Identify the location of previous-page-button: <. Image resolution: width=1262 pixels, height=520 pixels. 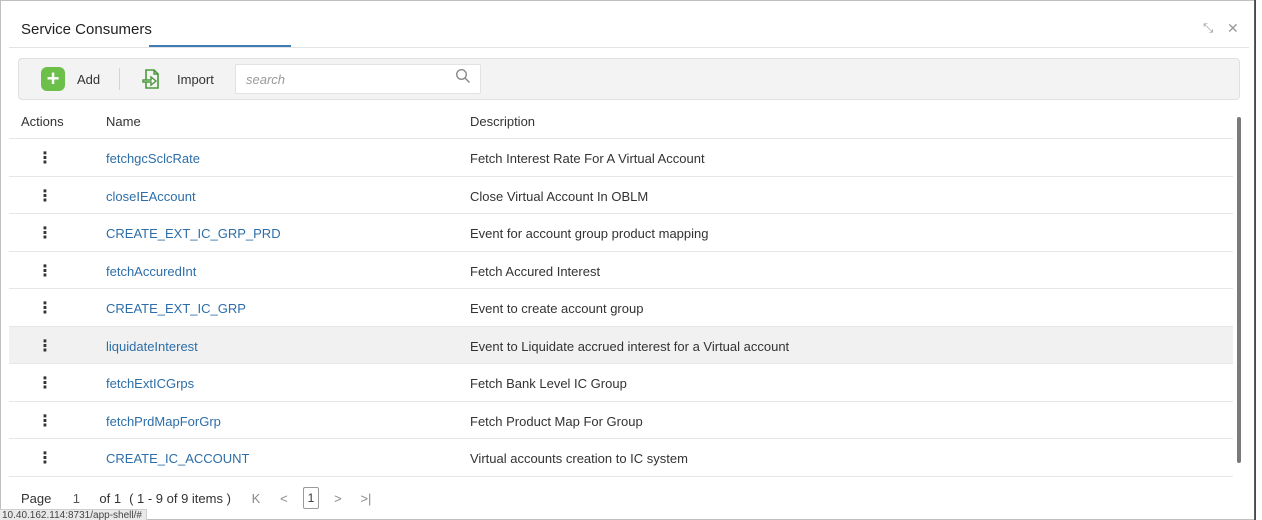
(284, 498).